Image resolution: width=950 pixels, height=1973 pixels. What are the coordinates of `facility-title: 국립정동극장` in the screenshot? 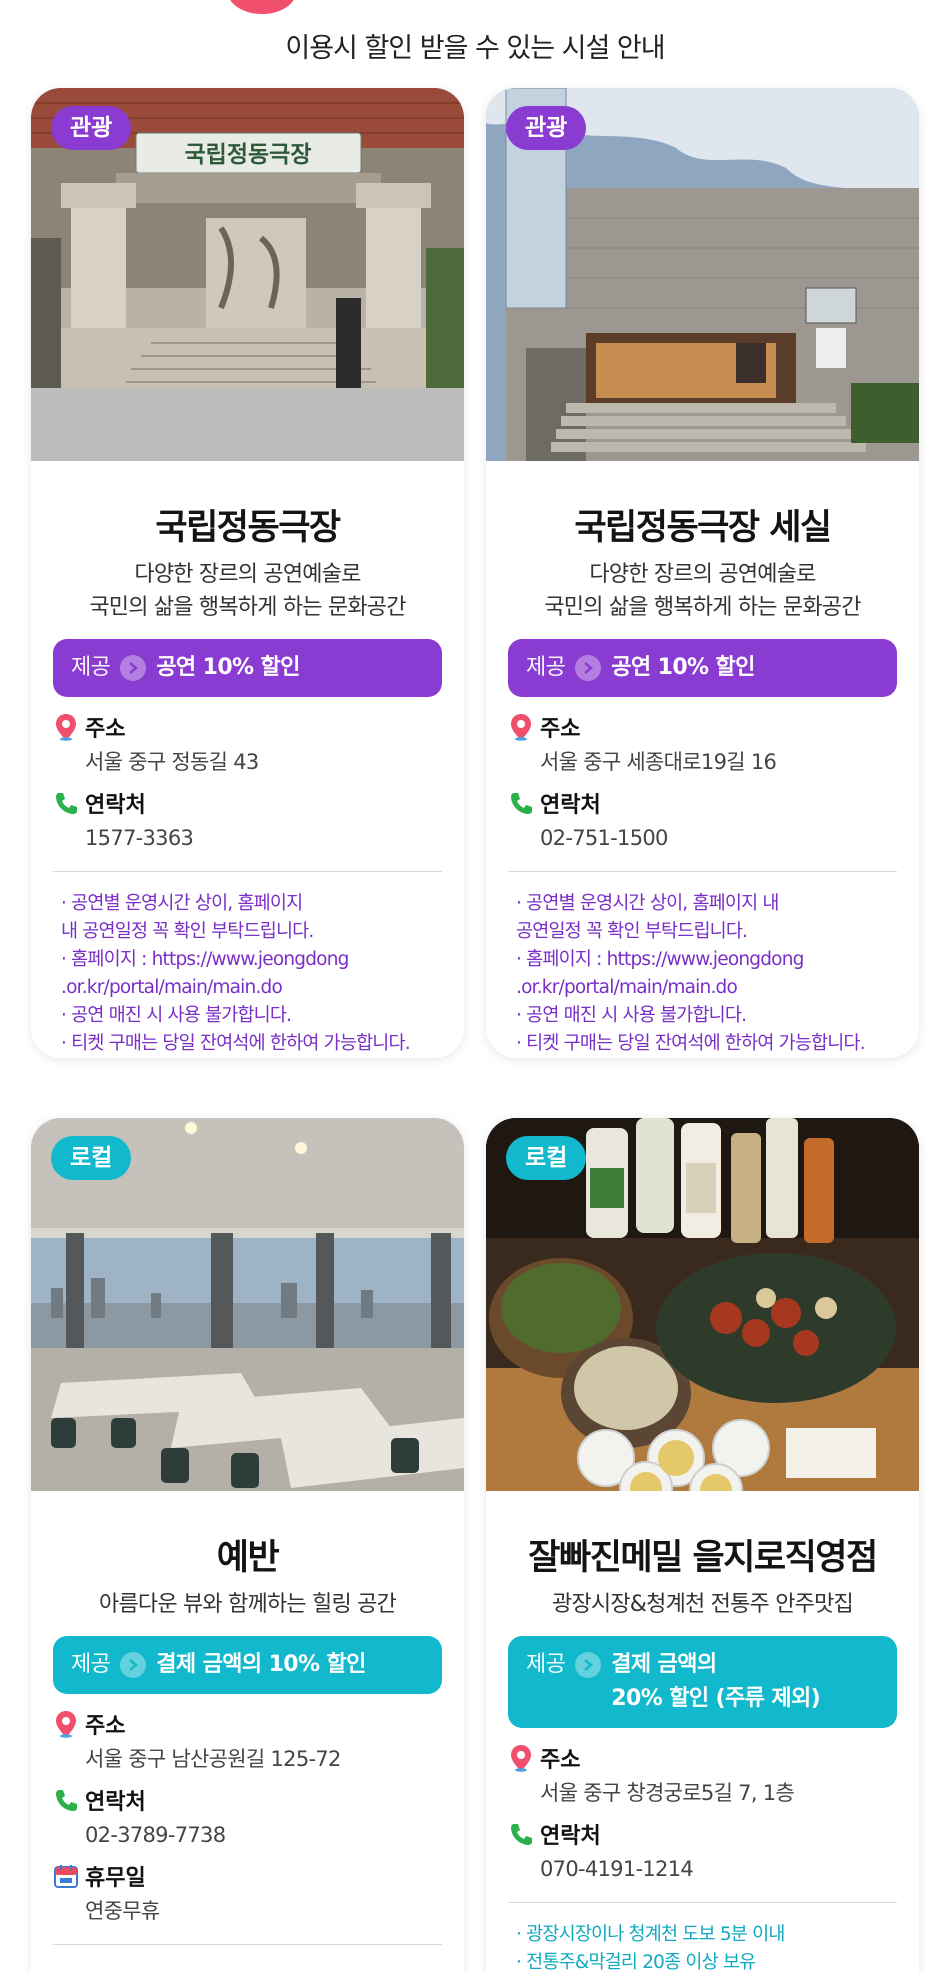 It's located at (248, 528).